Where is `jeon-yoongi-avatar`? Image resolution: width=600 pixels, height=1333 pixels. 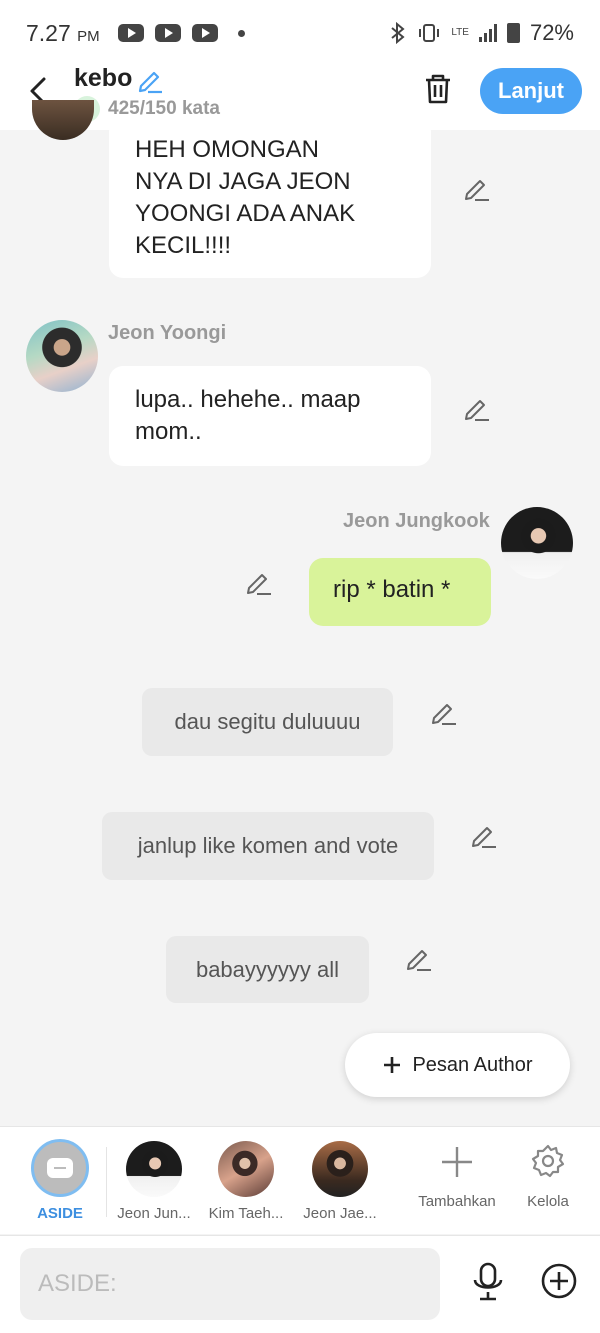
jeon-yoongi-avatar is located at coordinates (62, 356).